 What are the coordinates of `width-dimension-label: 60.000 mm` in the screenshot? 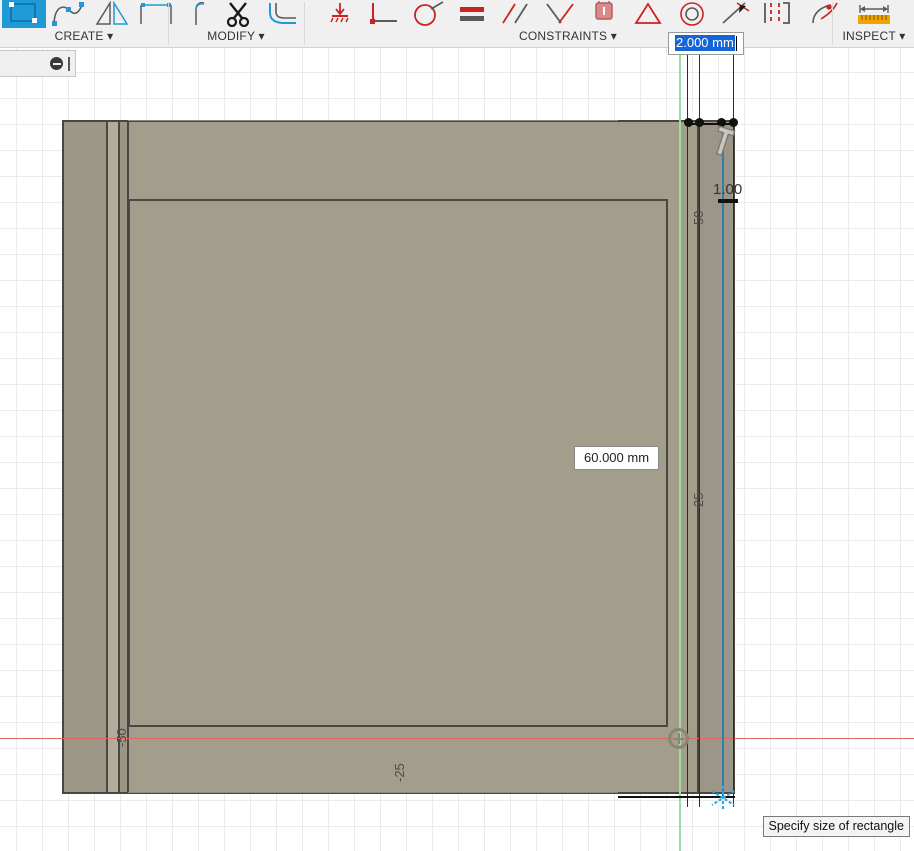 It's located at (617, 458).